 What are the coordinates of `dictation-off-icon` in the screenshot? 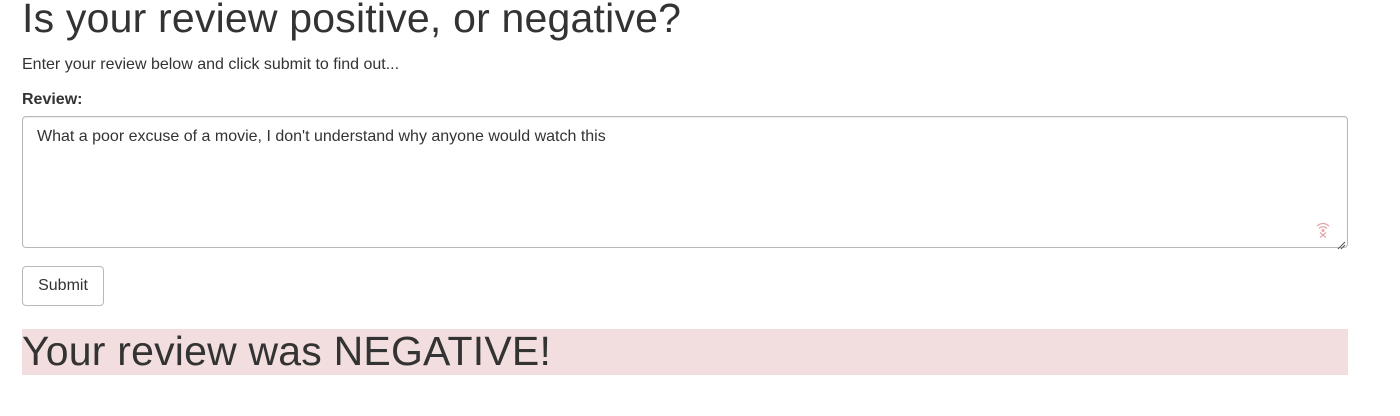 It's located at (1323, 229).